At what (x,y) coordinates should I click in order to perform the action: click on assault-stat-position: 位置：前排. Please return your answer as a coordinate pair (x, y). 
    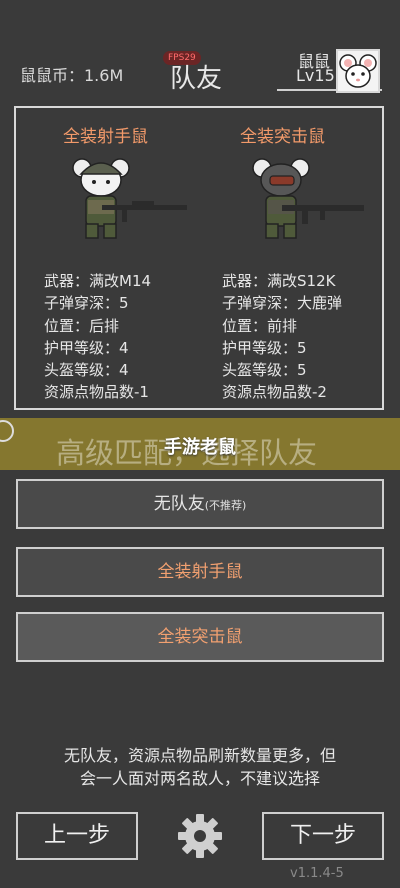
    Looking at the image, I should click on (260, 325).